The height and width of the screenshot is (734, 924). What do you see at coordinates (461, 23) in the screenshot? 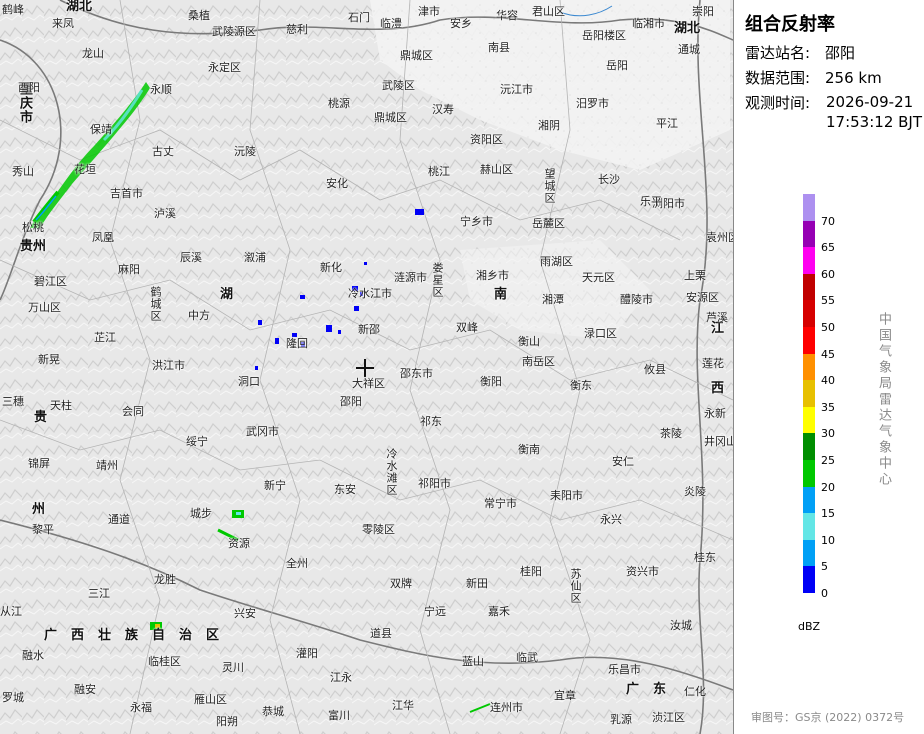
I see `place-label: 安乡` at bounding box center [461, 23].